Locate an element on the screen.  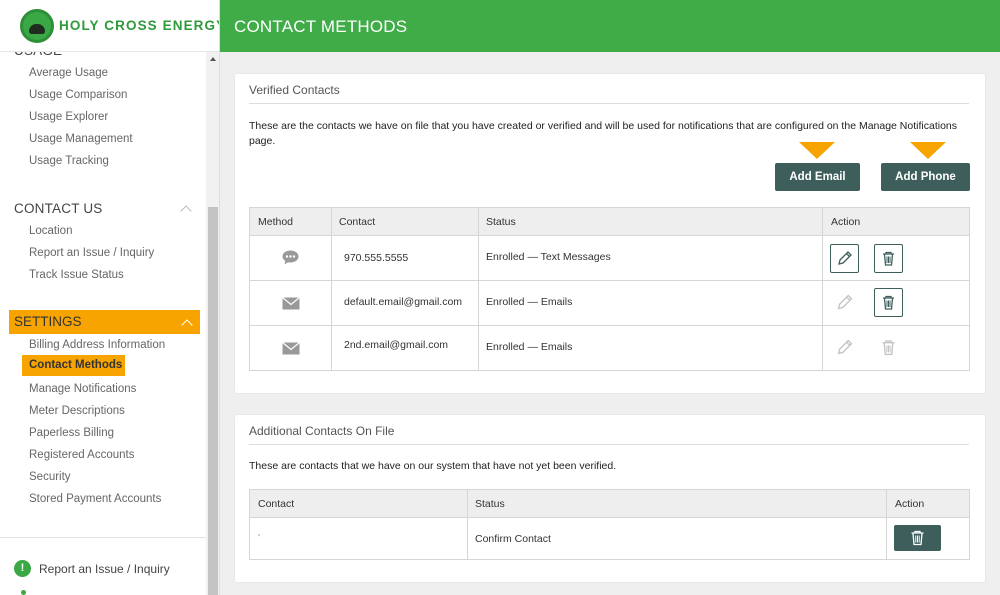
brand-name: HOLY CROSS ENERGY is located at coordinates (139, 25).